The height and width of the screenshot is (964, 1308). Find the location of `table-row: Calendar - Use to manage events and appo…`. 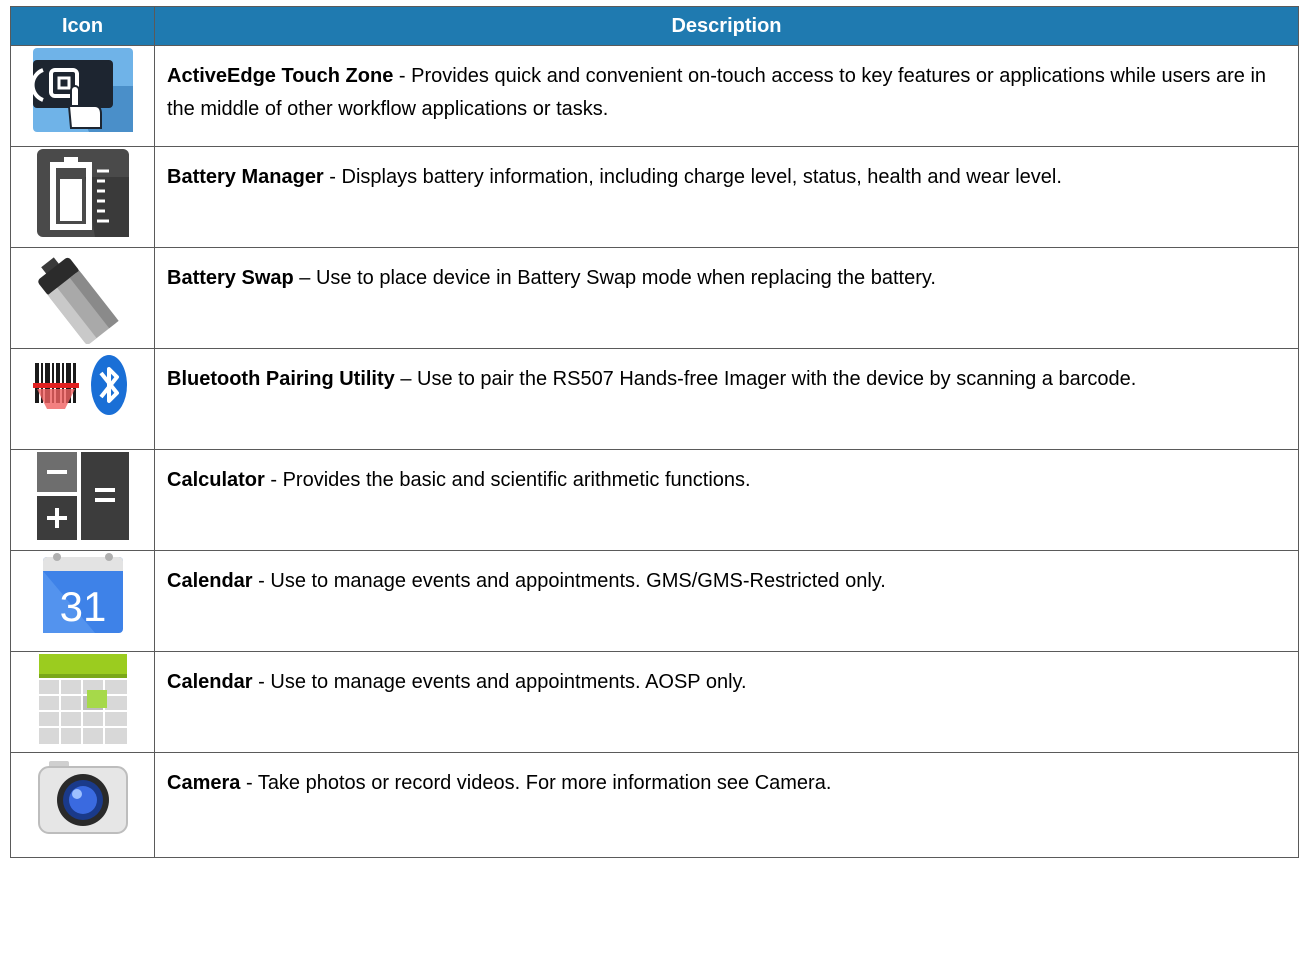

table-row: Calendar - Use to manage events and appo… is located at coordinates (654, 702).